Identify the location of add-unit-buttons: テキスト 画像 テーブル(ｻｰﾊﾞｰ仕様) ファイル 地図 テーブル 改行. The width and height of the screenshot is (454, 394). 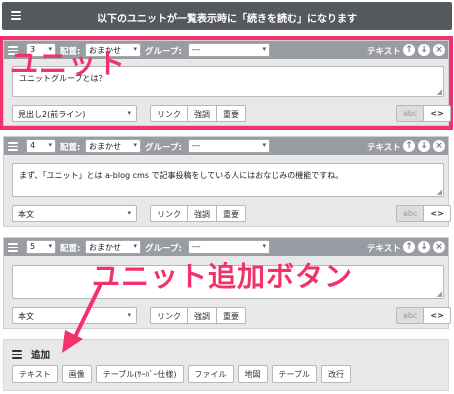
(182, 374).